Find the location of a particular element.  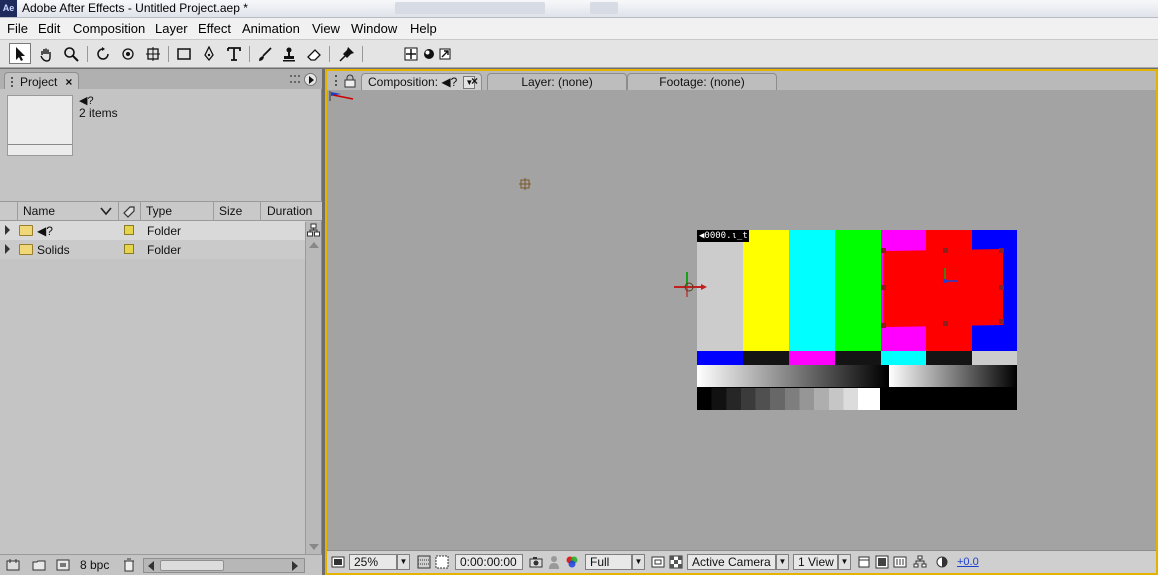

panel-menu-icon is located at coordinates (310, 79).